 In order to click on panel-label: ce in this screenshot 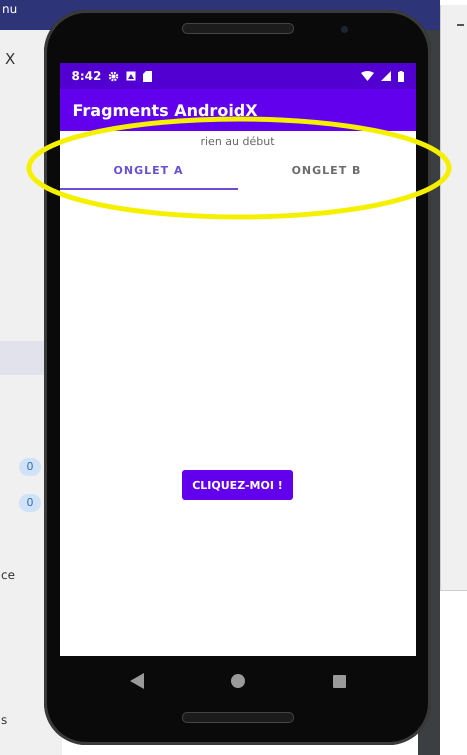, I will do `click(8, 575)`.